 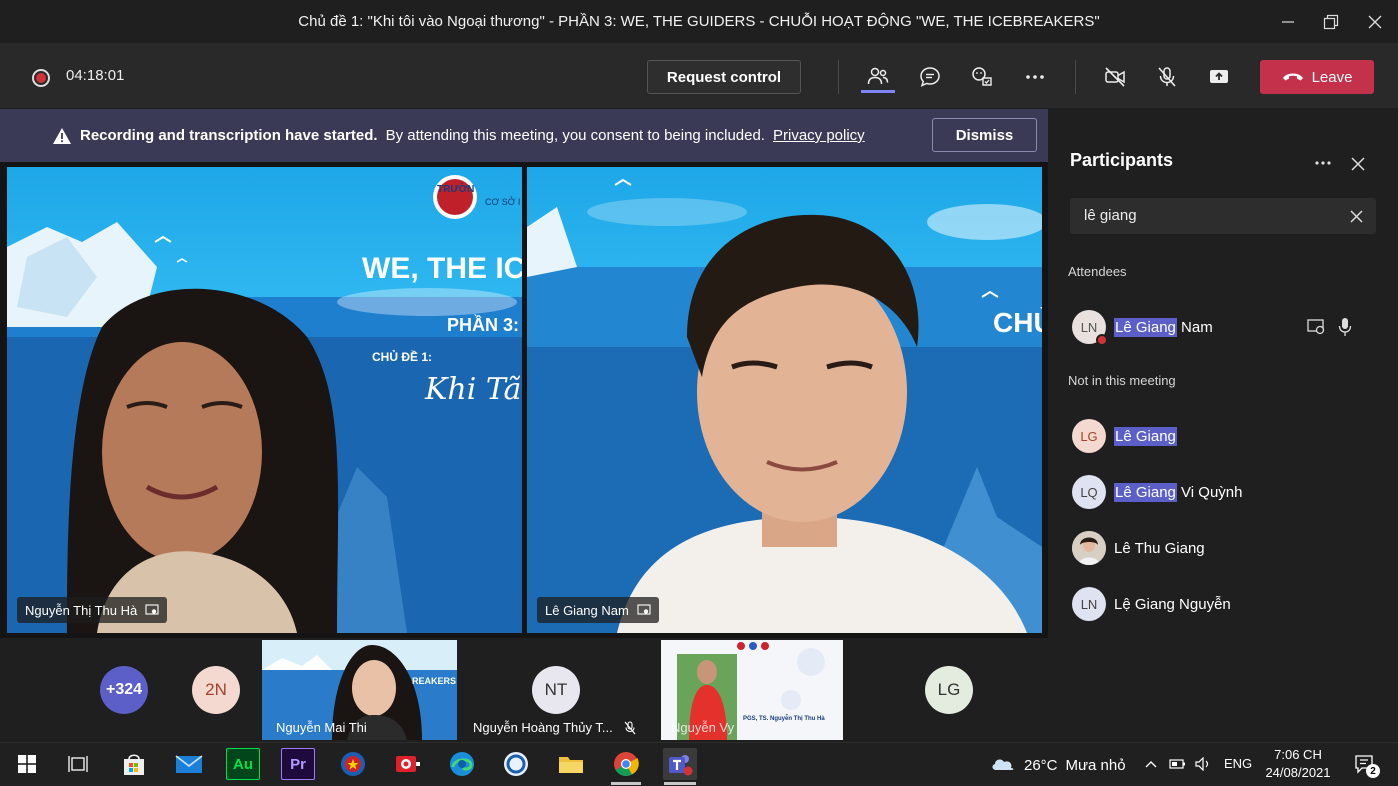 I want to click on video-tile-nguyen-mai-thi: REAKERS Nguyễn Mai Thi, so click(x=359, y=690).